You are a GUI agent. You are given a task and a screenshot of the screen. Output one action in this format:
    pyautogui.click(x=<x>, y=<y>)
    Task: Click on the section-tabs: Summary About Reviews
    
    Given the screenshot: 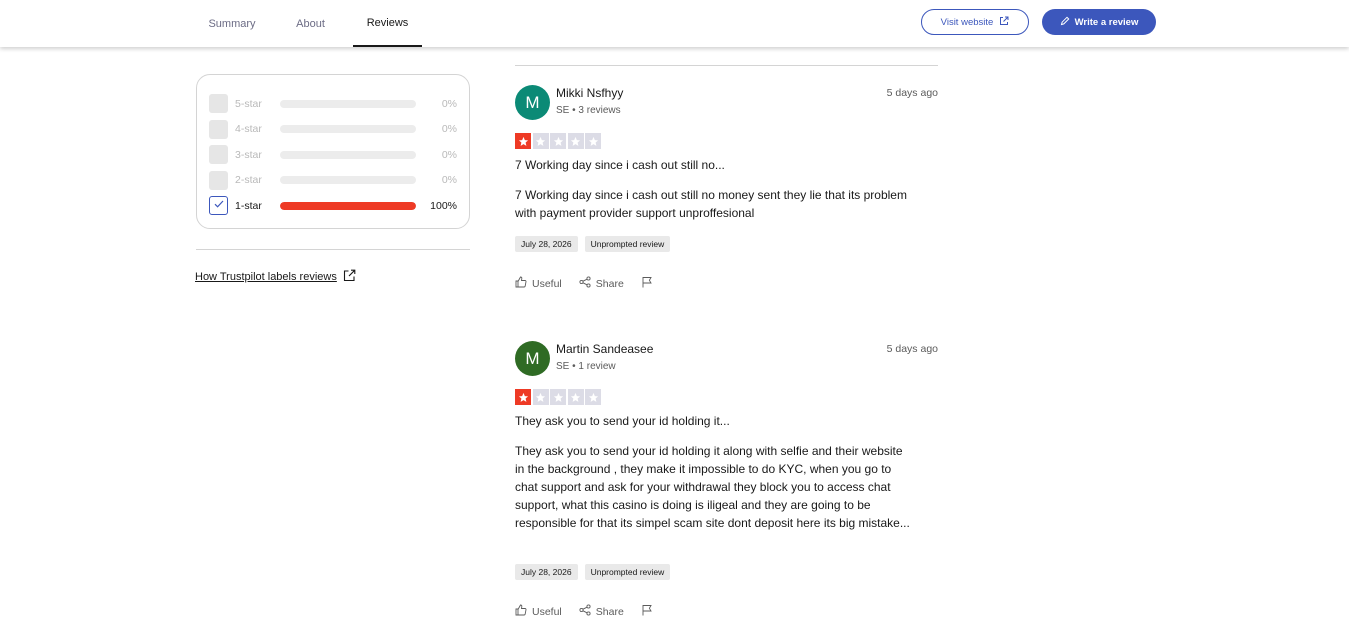 What is the action you would take?
    pyautogui.click(x=309, y=23)
    